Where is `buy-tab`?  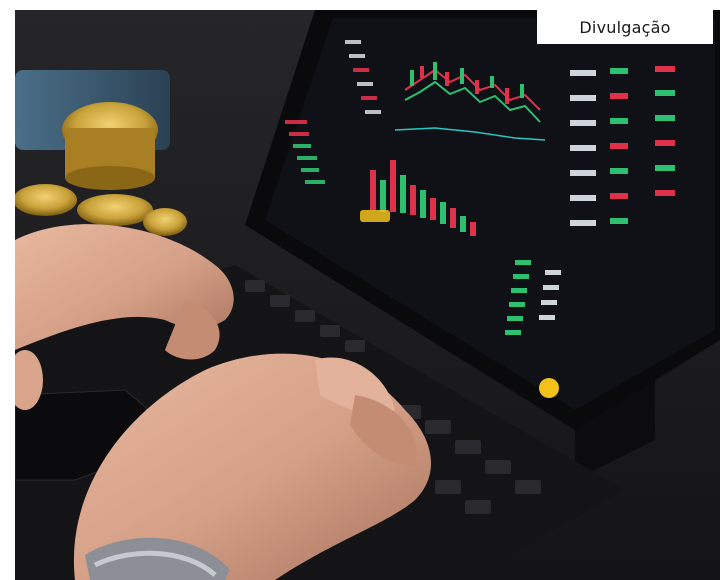 buy-tab is located at coordinates (375, 216).